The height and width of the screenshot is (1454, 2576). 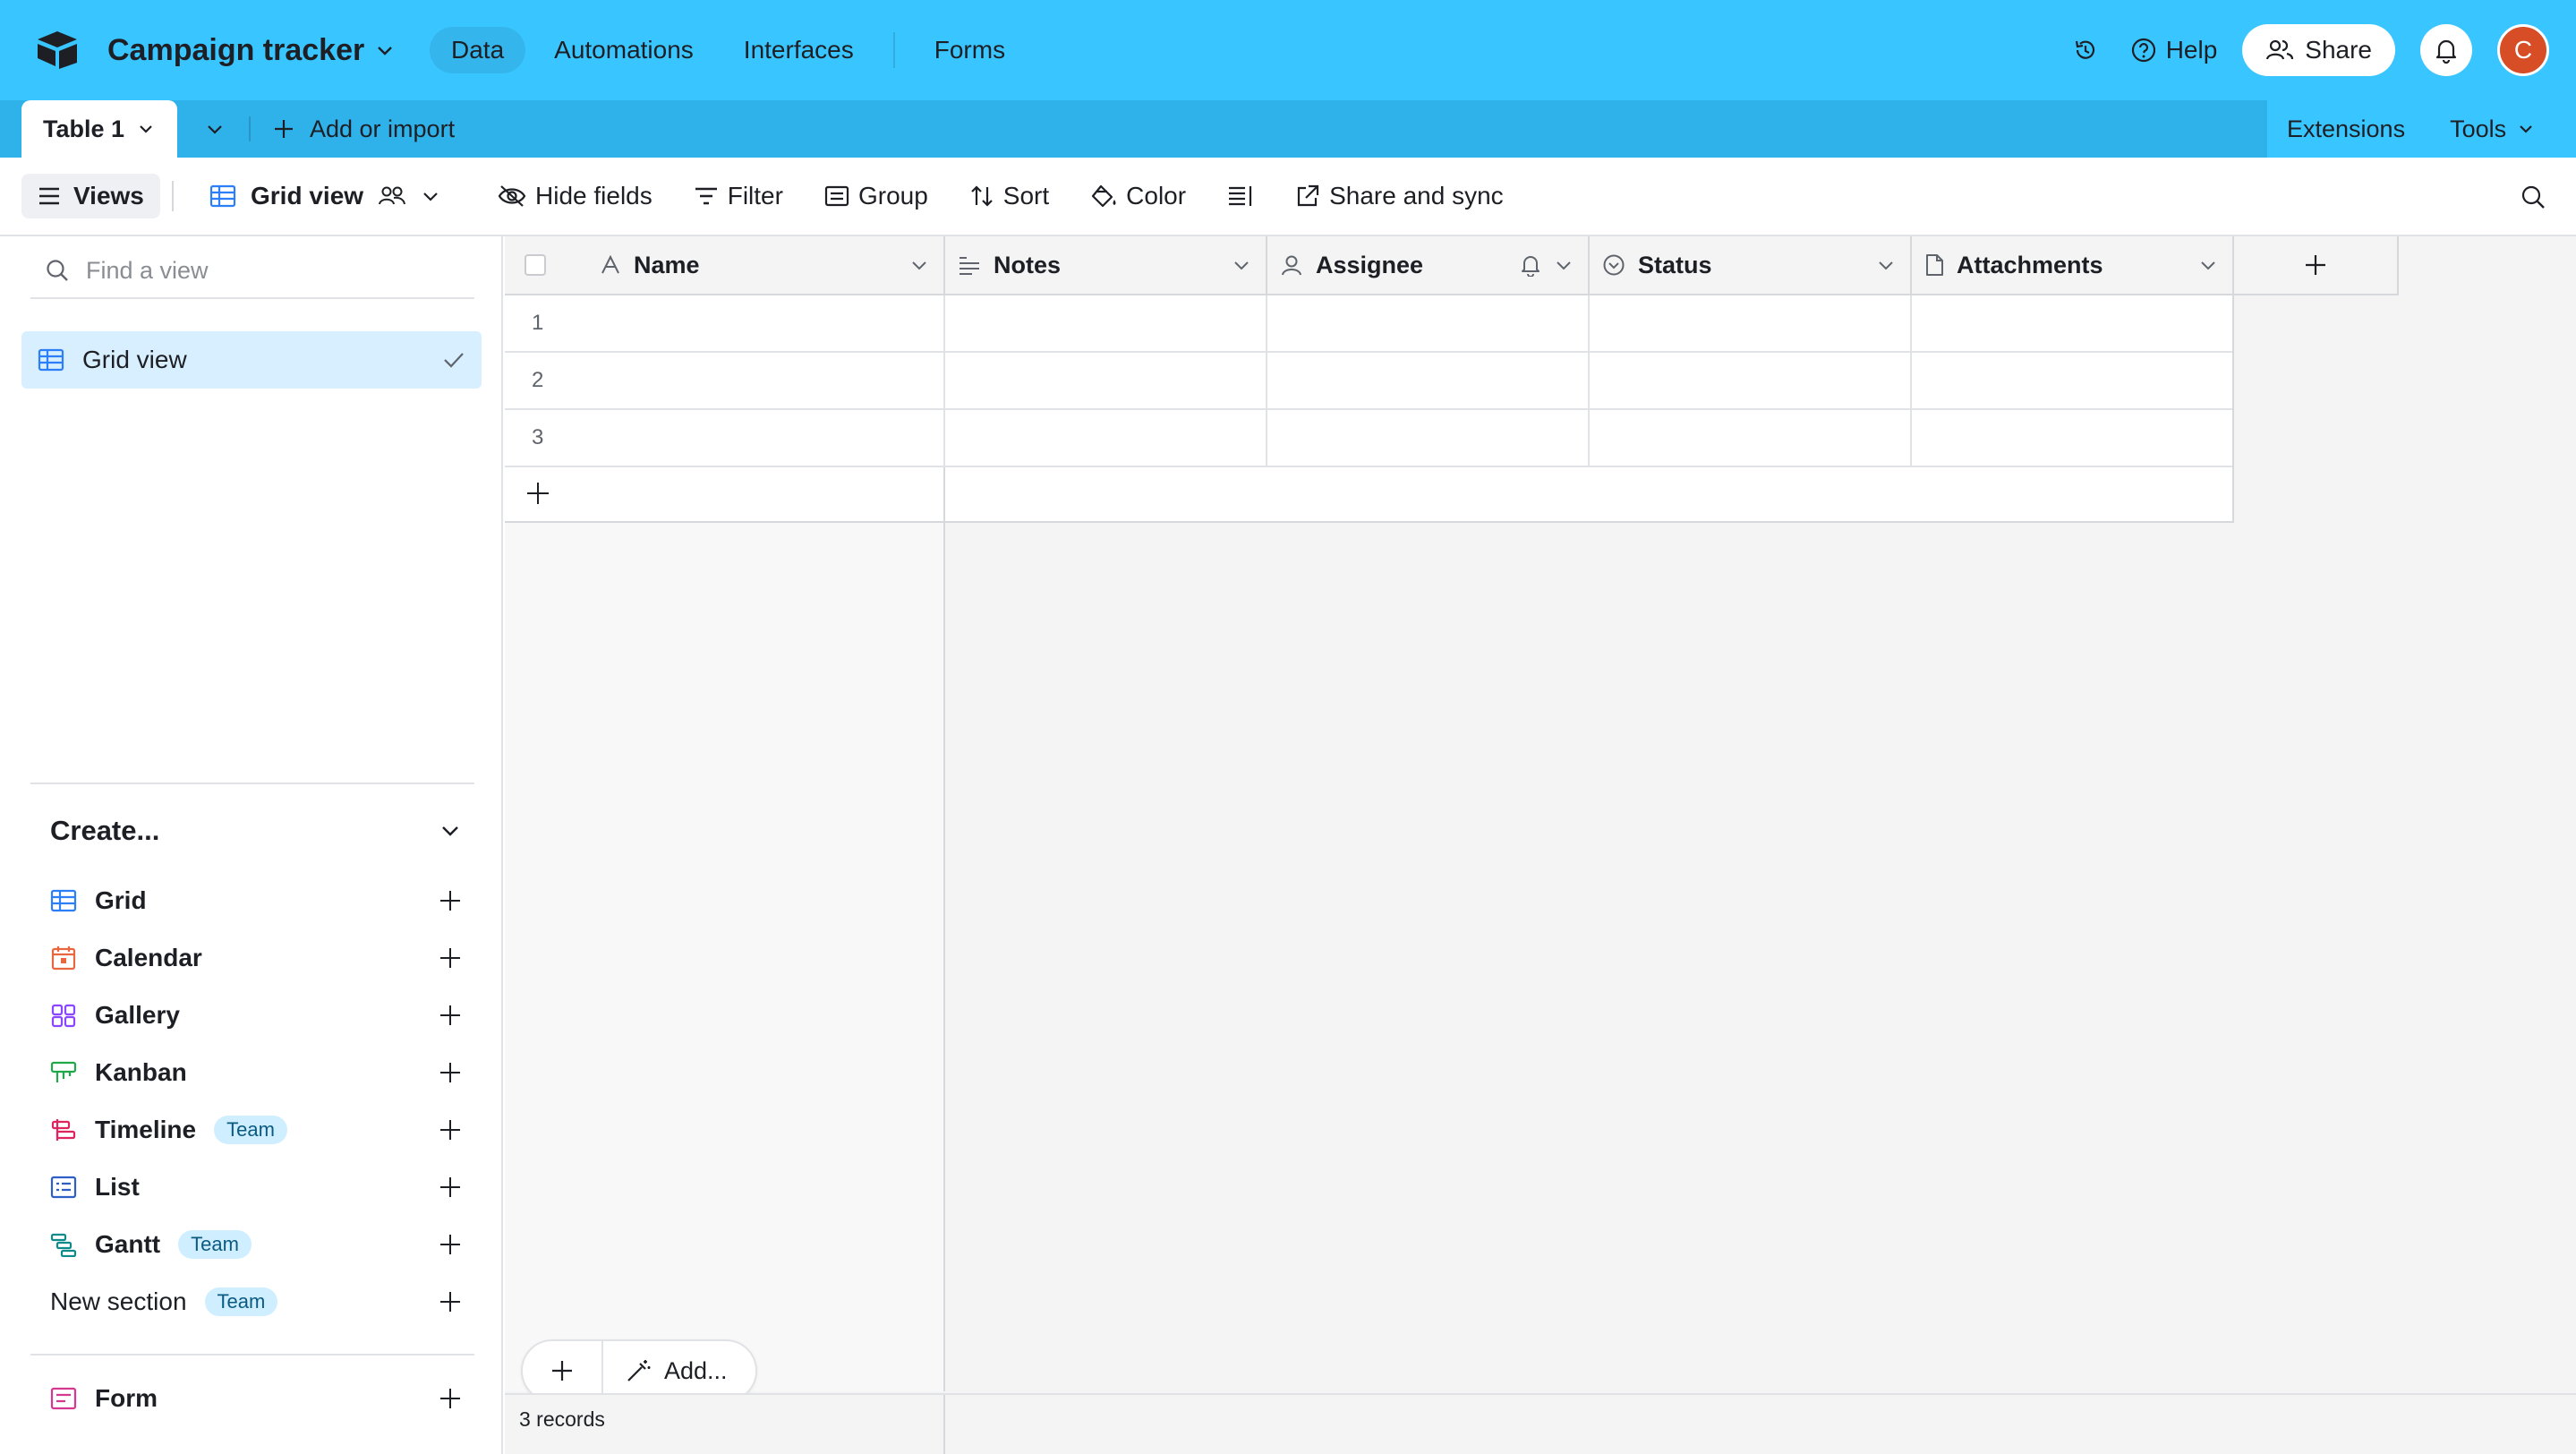 I want to click on all-tables-chevron-icon, so click(x=215, y=129).